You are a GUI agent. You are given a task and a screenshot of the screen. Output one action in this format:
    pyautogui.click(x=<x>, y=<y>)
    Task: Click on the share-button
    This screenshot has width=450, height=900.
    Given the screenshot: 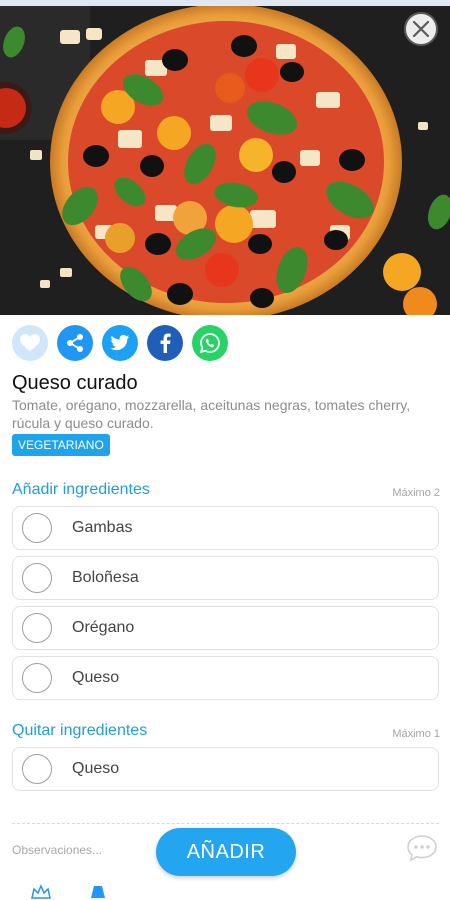 What is the action you would take?
    pyautogui.click(x=75, y=343)
    